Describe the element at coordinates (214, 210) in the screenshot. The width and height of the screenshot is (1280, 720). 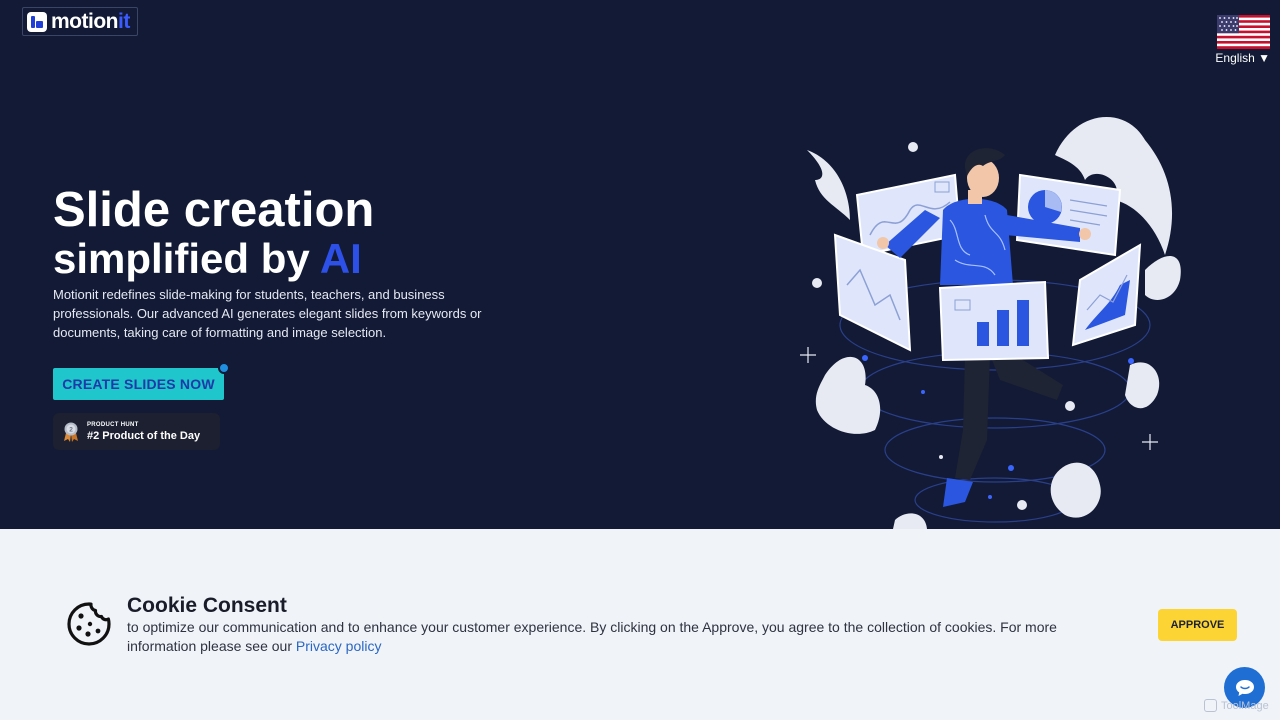
I see `headline-line-1: Slide creation` at that location.